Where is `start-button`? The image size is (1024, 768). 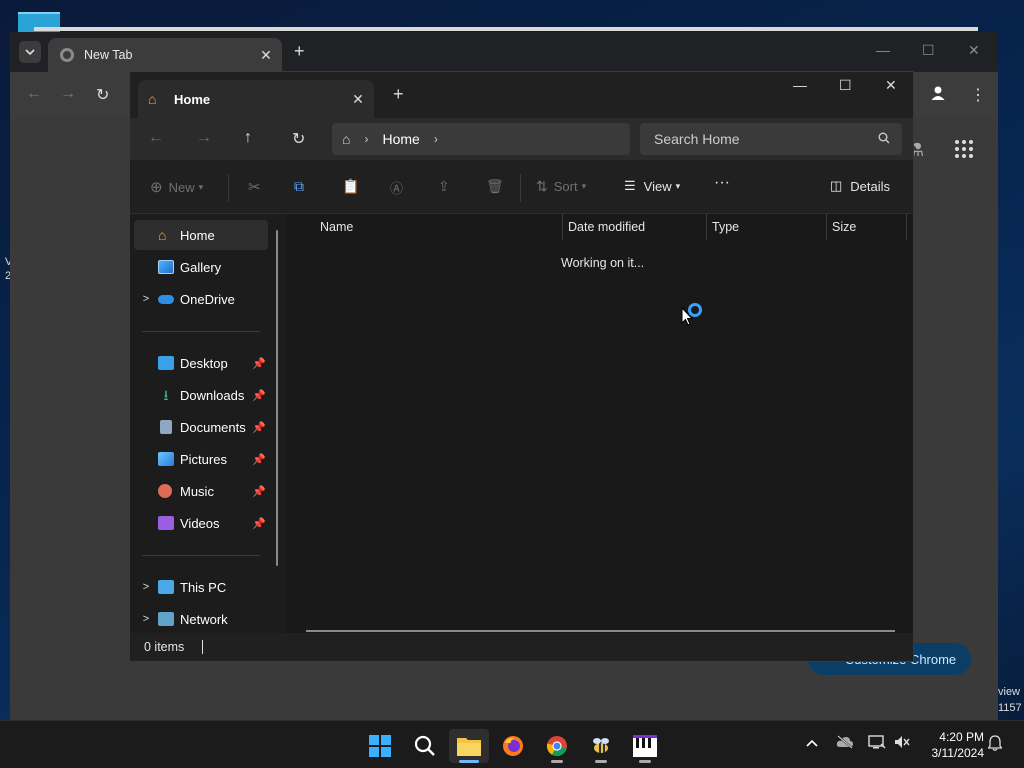 start-button is located at coordinates (380, 746).